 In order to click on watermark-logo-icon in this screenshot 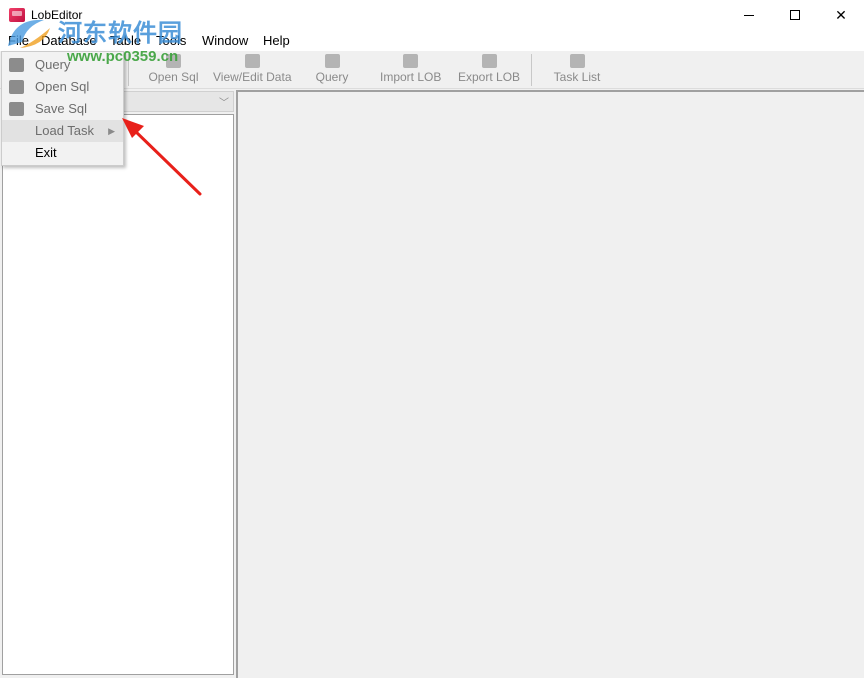, I will do `click(29, 33)`.